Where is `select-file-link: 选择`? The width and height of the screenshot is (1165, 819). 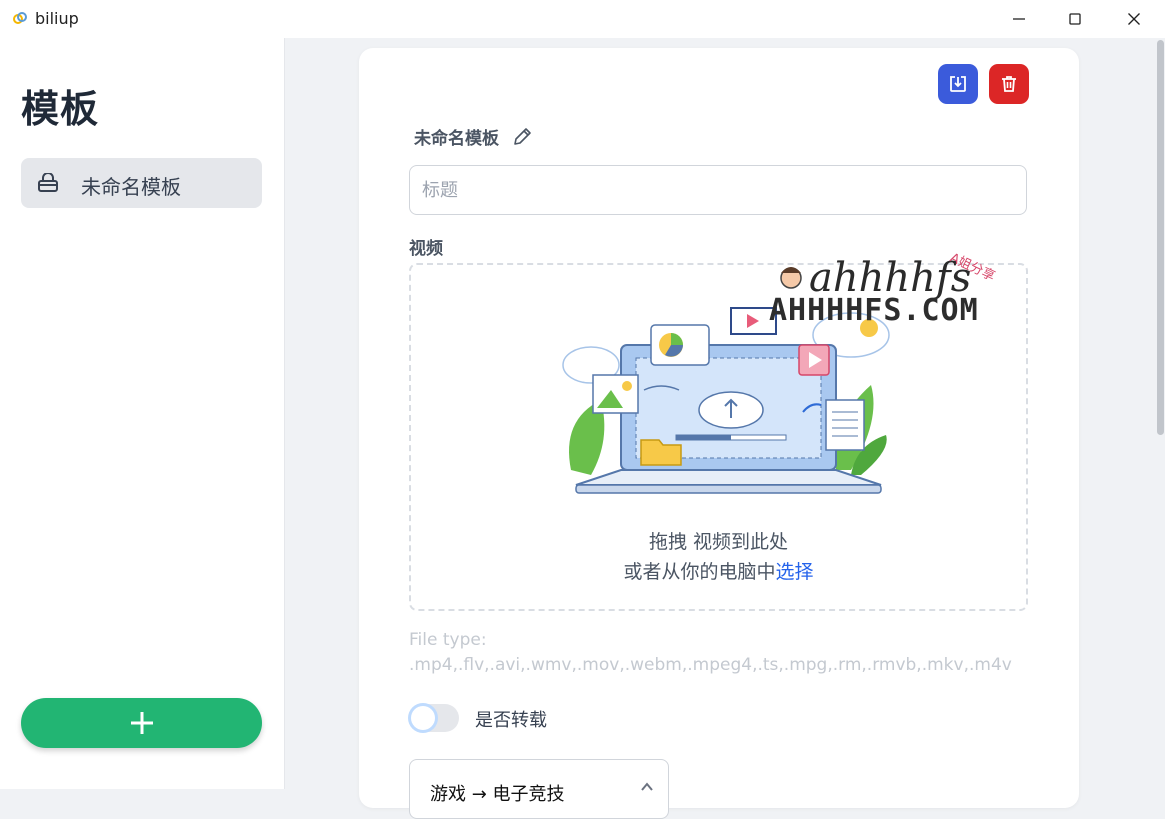
select-file-link: 选择 is located at coordinates (795, 572).